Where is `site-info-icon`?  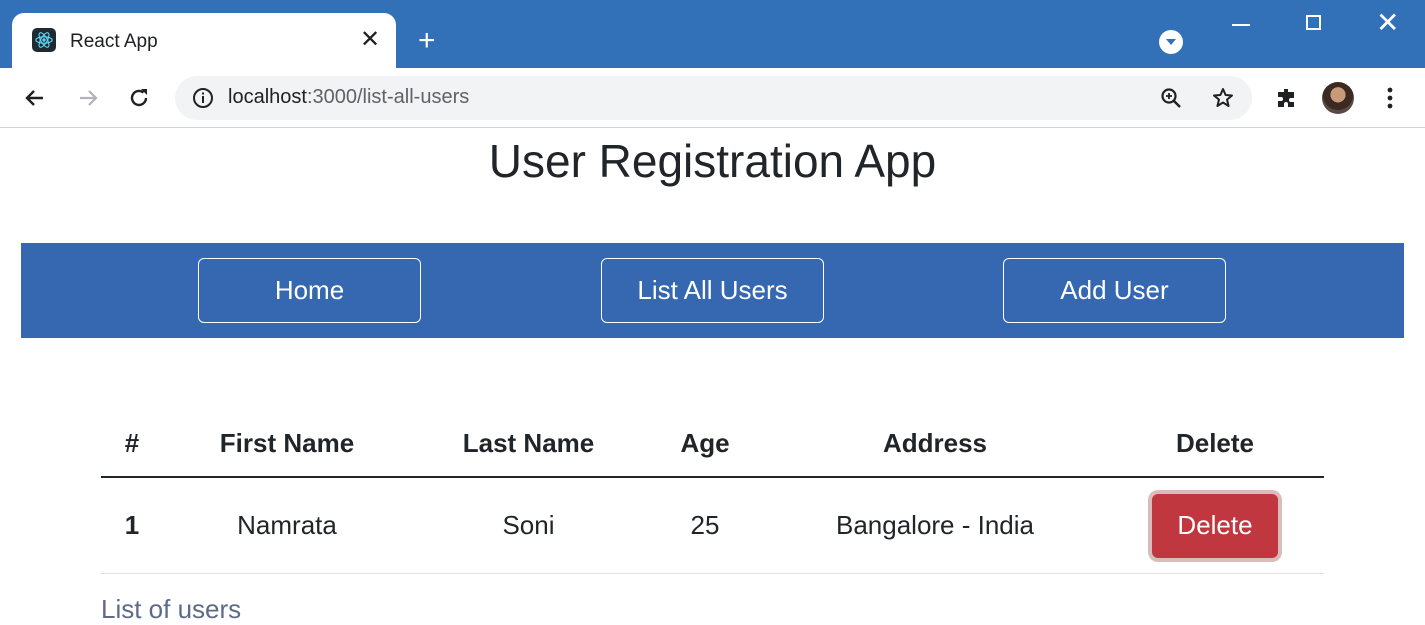 site-info-icon is located at coordinates (203, 98).